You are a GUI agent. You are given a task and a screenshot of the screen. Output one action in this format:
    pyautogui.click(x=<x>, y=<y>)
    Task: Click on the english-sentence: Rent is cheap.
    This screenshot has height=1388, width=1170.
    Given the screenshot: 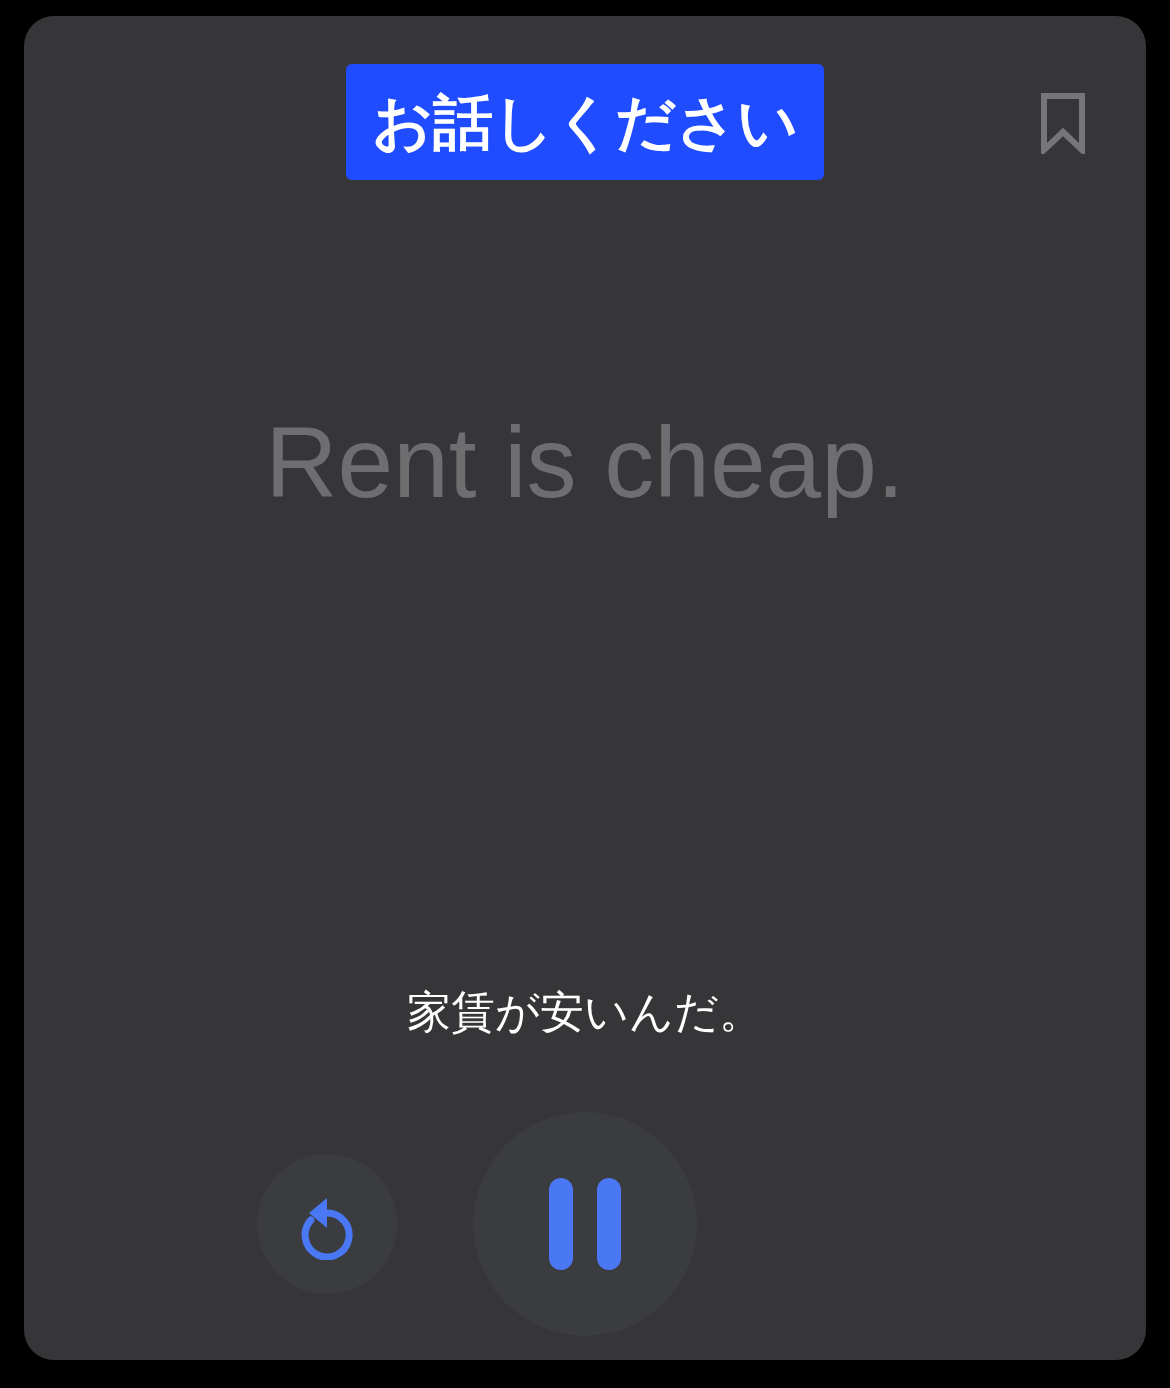 What is the action you would take?
    pyautogui.click(x=585, y=462)
    